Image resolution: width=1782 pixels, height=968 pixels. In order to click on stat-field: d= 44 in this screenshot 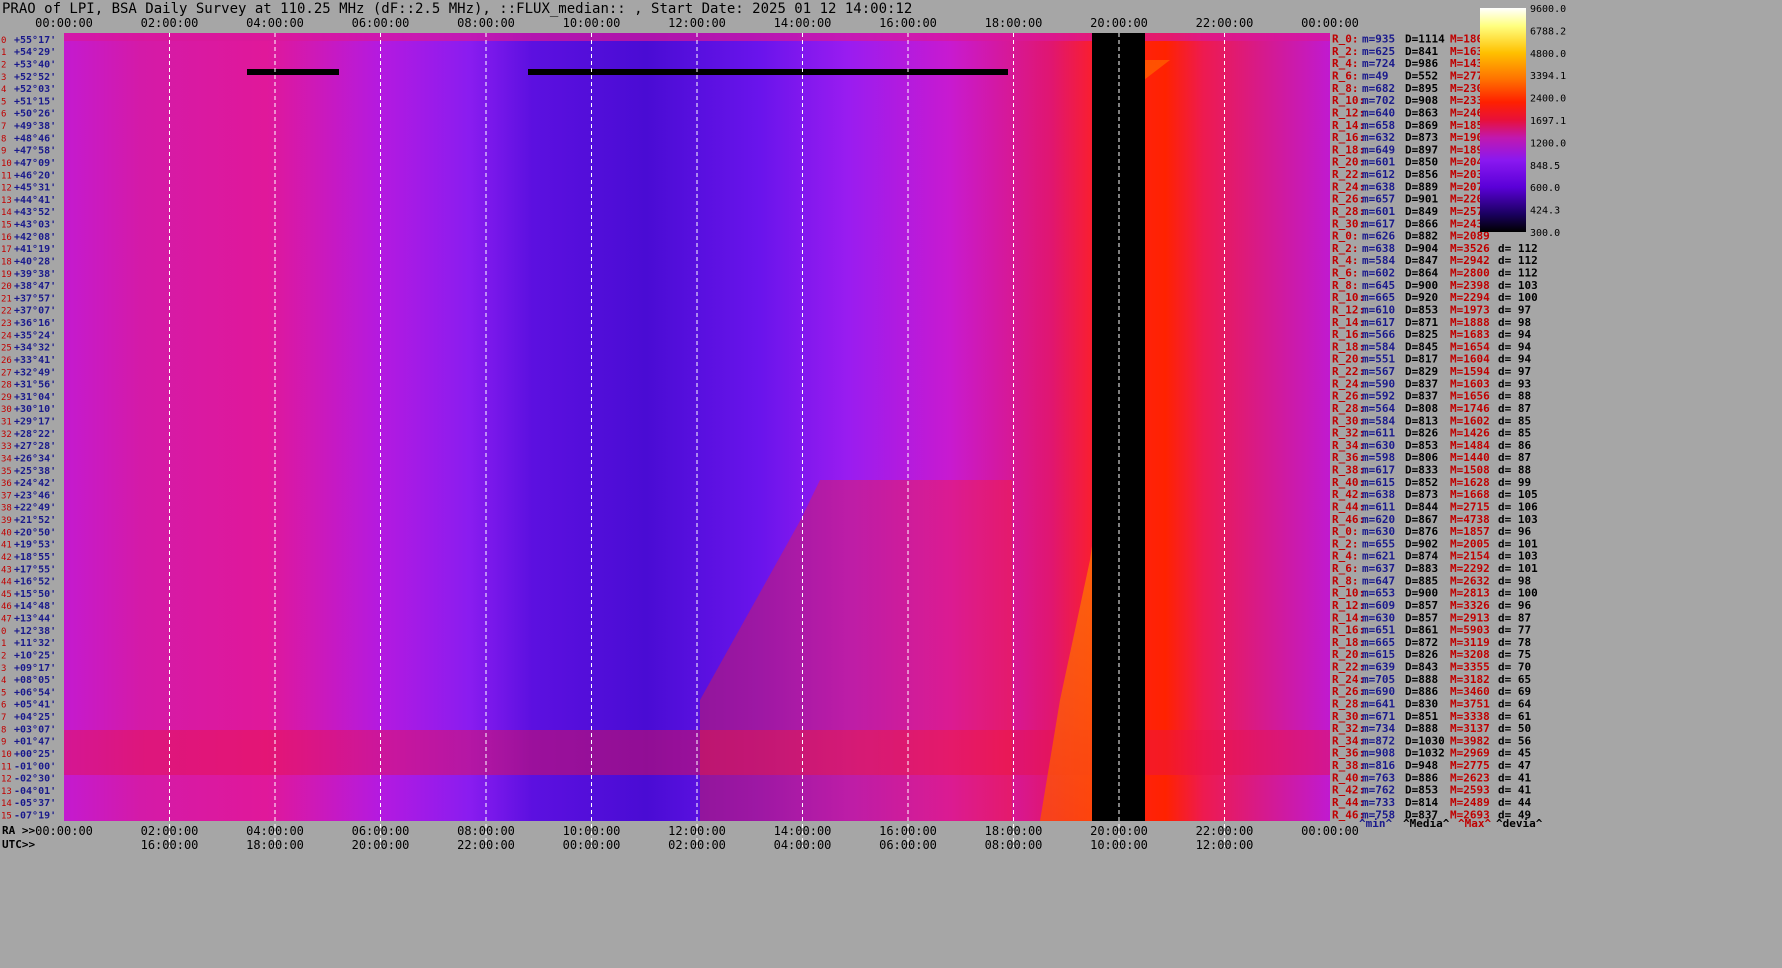, I will do `click(1514, 802)`.